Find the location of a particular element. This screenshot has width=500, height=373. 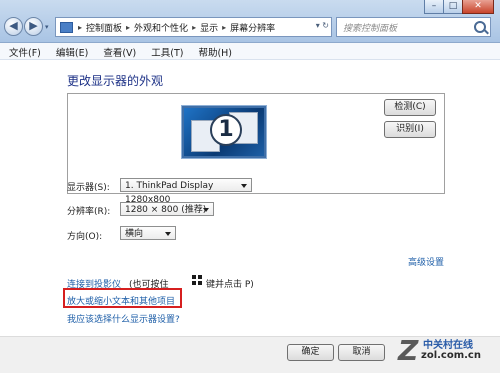

window-controls: – □ ✕ is located at coordinates (459, 7).